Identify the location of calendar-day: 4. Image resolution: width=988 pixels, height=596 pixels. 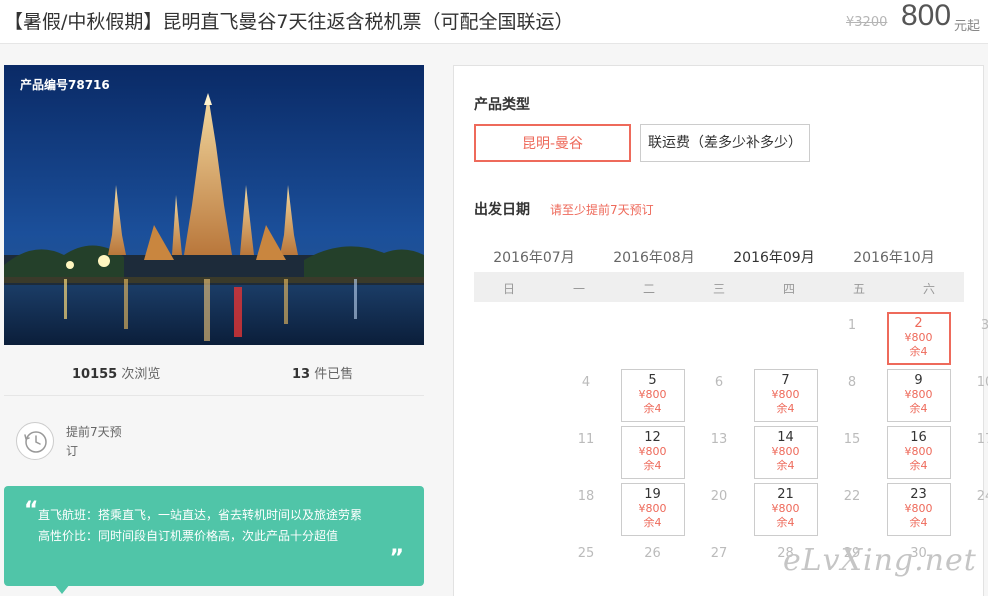
(586, 395).